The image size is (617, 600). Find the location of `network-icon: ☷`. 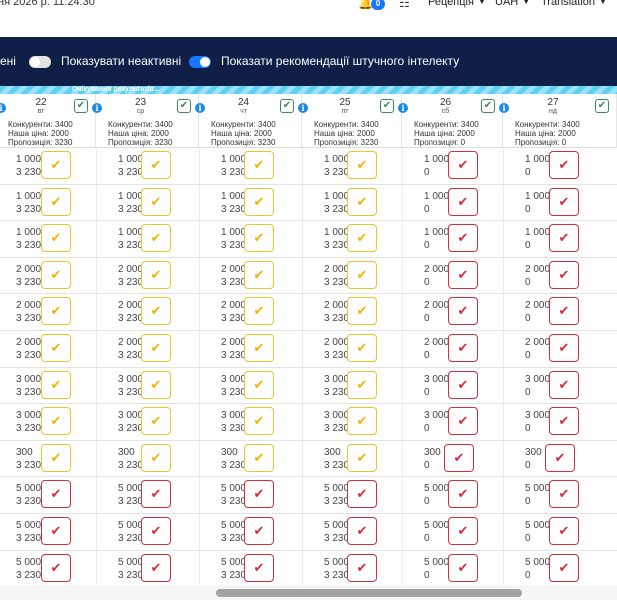

network-icon: ☷ is located at coordinates (404, 5).